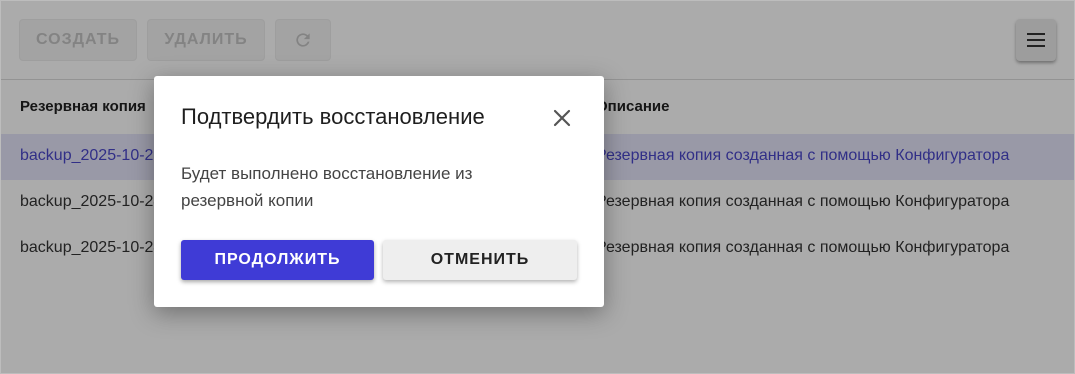  Describe the element at coordinates (480, 260) in the screenshot. I see `cancel-button: ОТМЕНИТЬ` at that location.